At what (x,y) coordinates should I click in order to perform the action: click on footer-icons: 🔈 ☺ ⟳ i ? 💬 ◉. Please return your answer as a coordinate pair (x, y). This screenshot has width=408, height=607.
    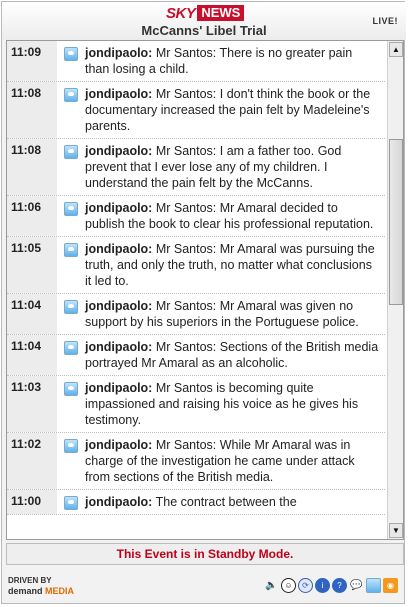
    Looking at the image, I should click on (331, 585).